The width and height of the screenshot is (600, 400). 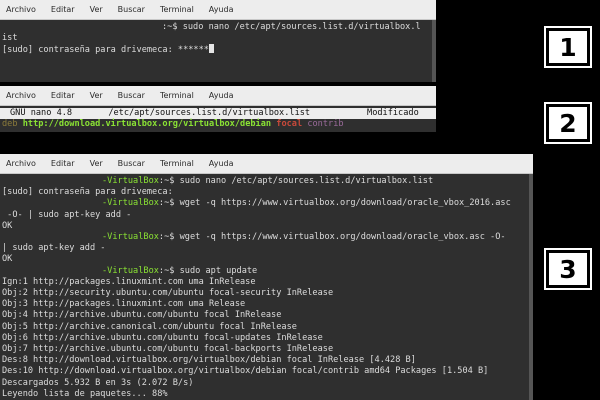 What do you see at coordinates (218, 50) in the screenshot?
I see `terminal-line: [sudo] contraseña para drivemeca: ******` at bounding box center [218, 50].